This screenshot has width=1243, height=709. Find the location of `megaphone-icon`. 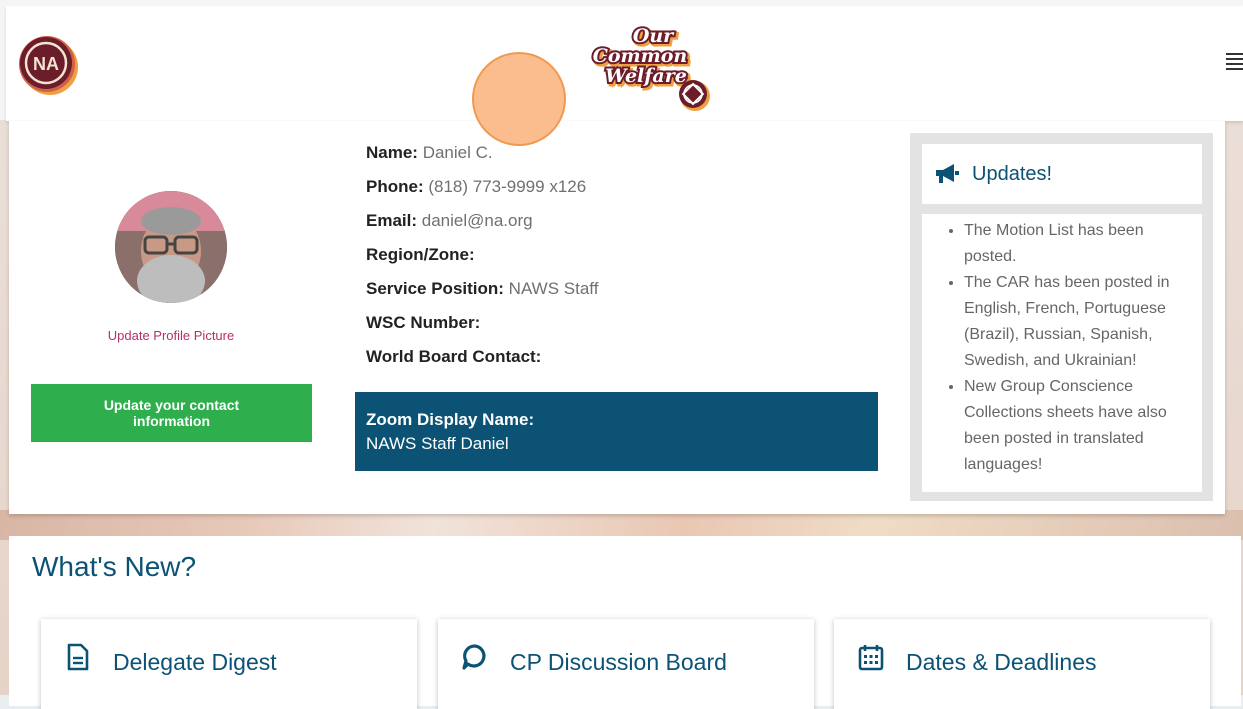

megaphone-icon is located at coordinates (947, 173).